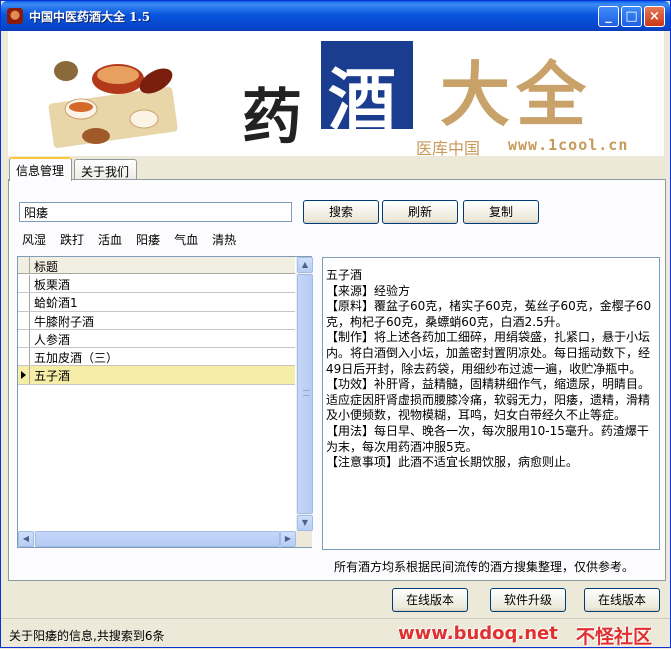 Image resolution: width=671 pixels, height=649 pixels. What do you see at coordinates (344, 275) in the screenshot?
I see `detail-line: 五子酒` at bounding box center [344, 275].